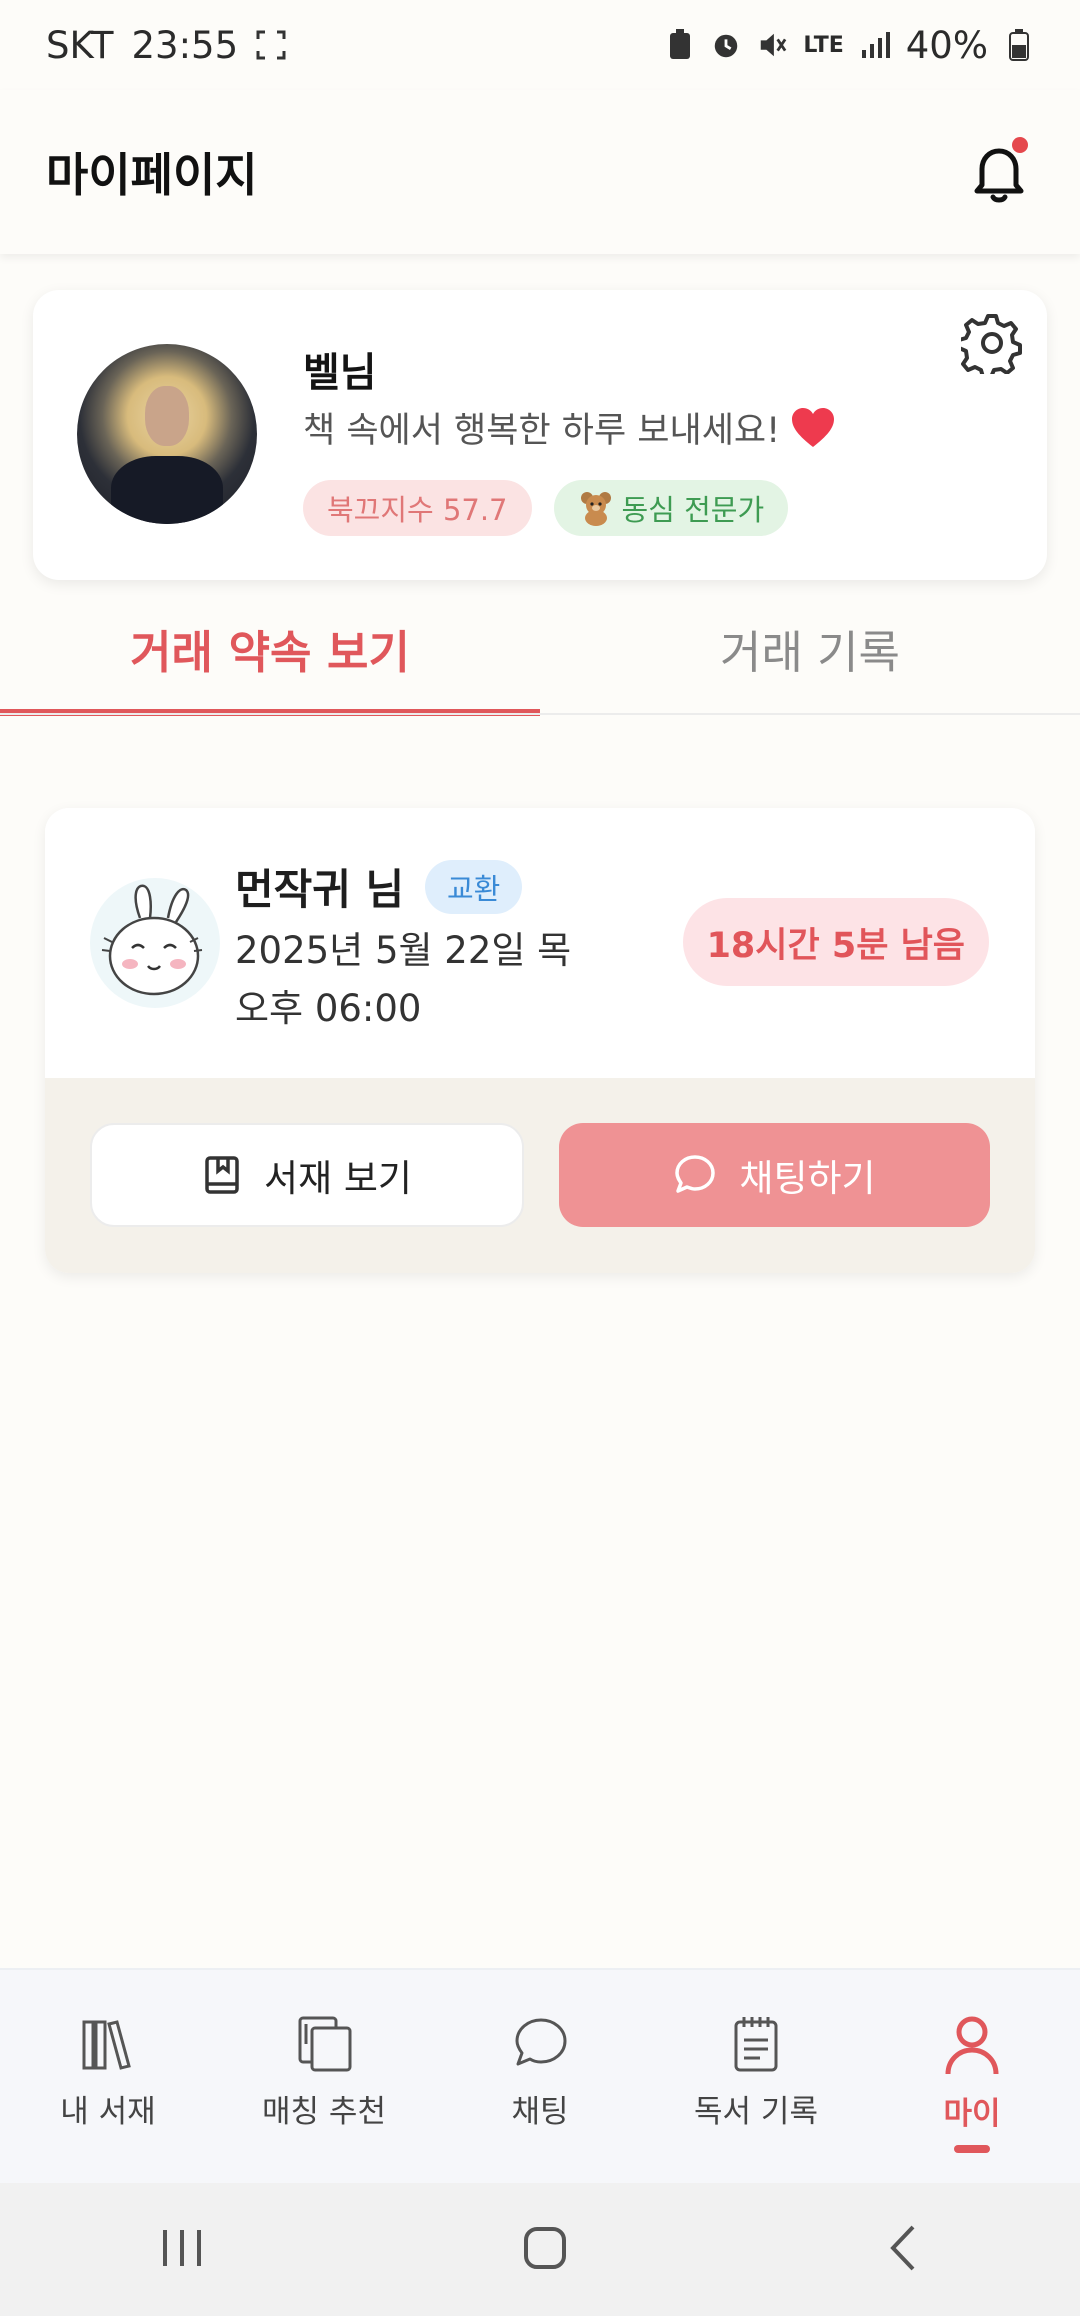  I want to click on carrier-label: SKT, so click(80, 45).